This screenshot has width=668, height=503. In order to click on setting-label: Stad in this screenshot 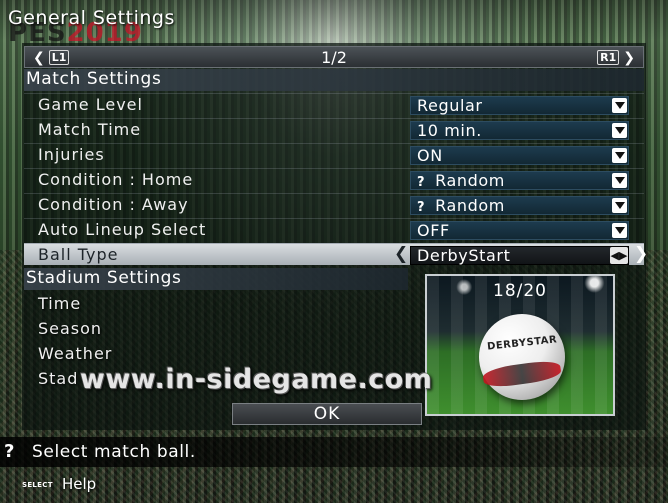, I will do `click(58, 378)`.